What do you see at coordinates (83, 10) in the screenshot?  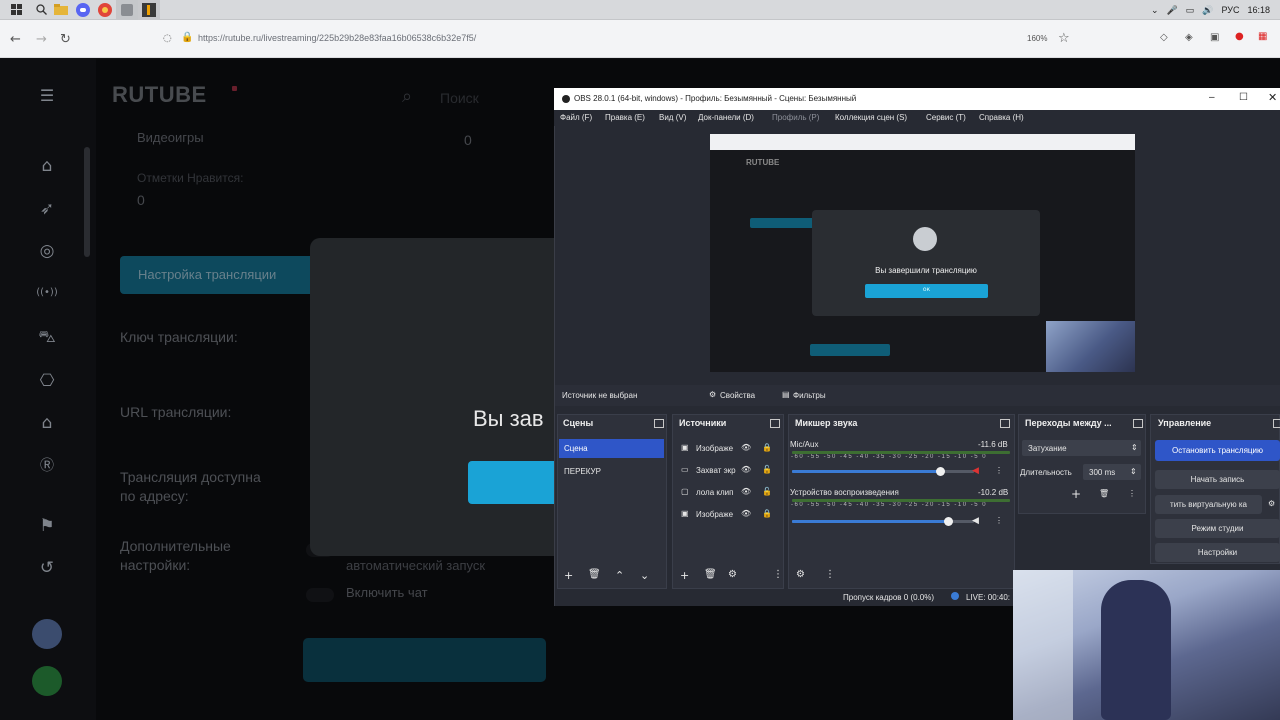 I see `discord-icon` at bounding box center [83, 10].